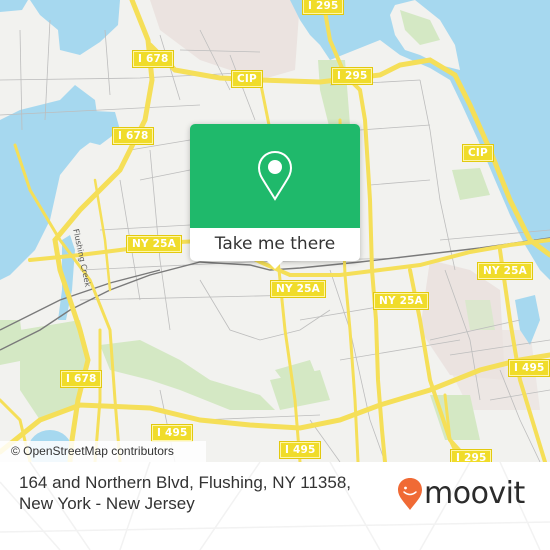  I want to click on moovit-wordmark: moovit, so click(474, 493).